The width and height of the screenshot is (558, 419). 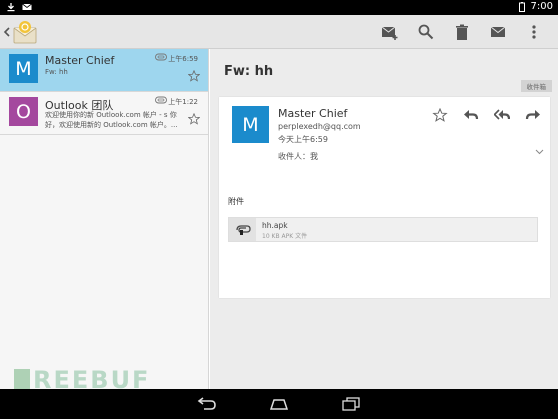 What do you see at coordinates (285, 236) in the screenshot?
I see `attachment-size: 10 KB APK 文件` at bounding box center [285, 236].